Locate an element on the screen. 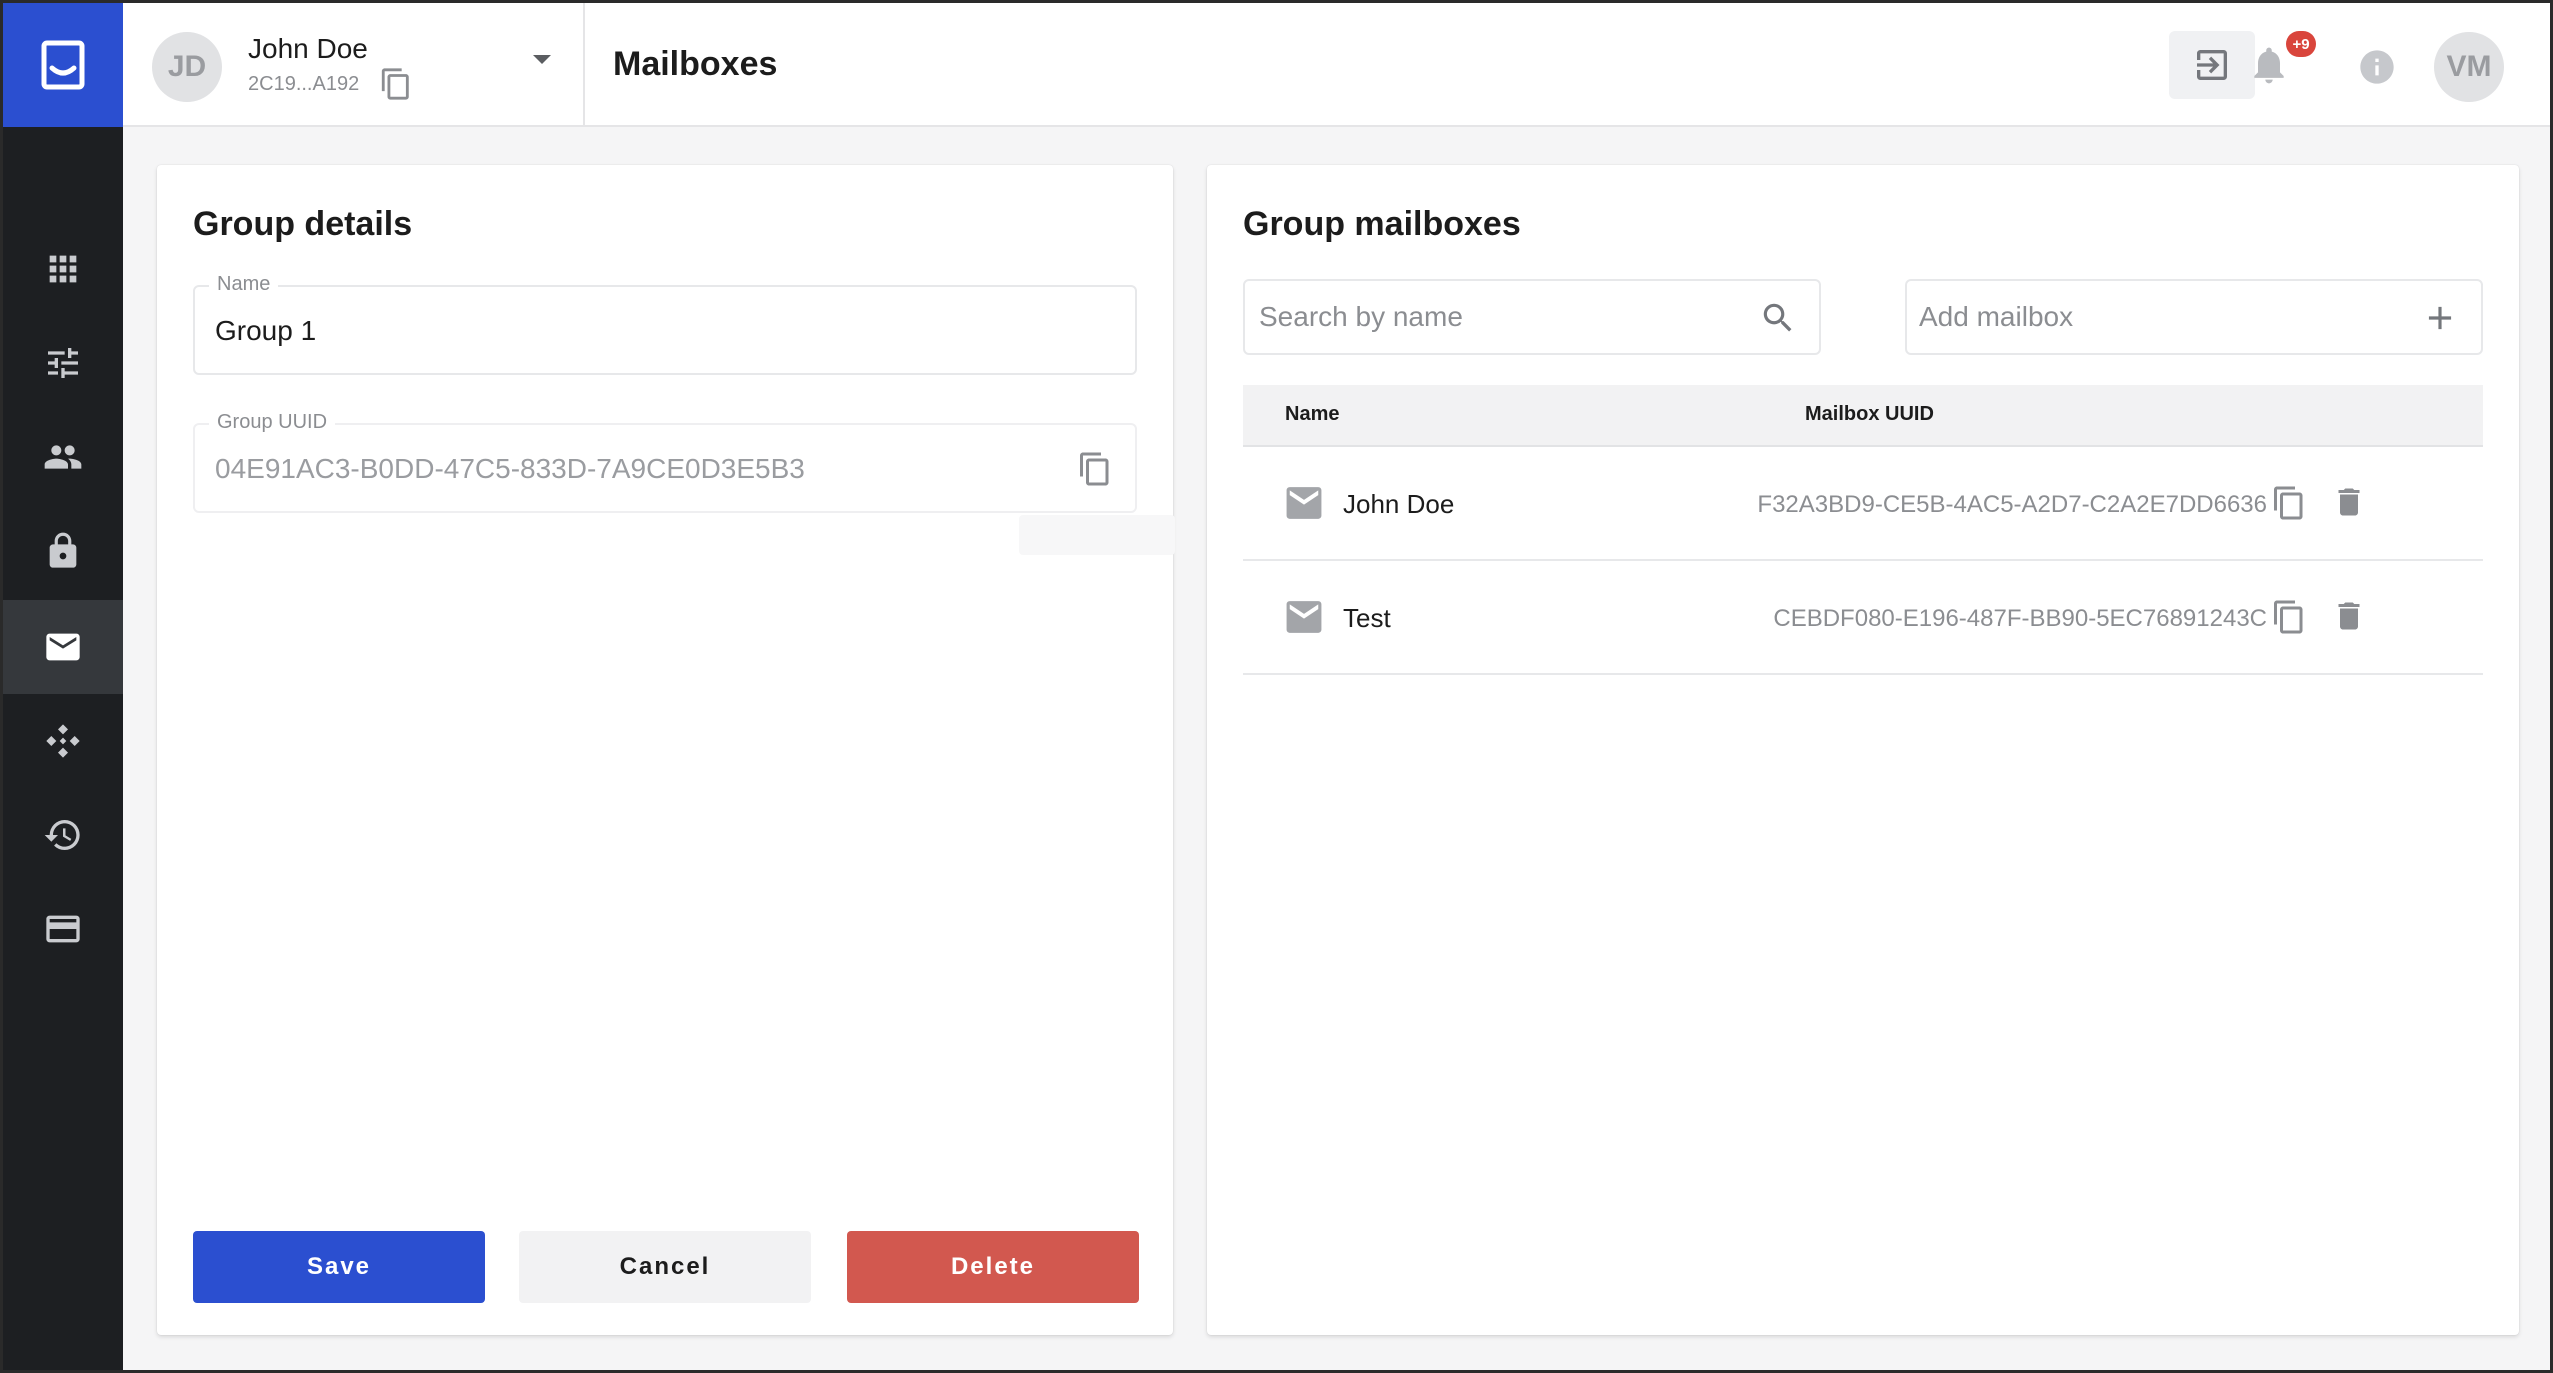 The height and width of the screenshot is (1373, 2553). delete-button: Delete is located at coordinates (993, 1267).